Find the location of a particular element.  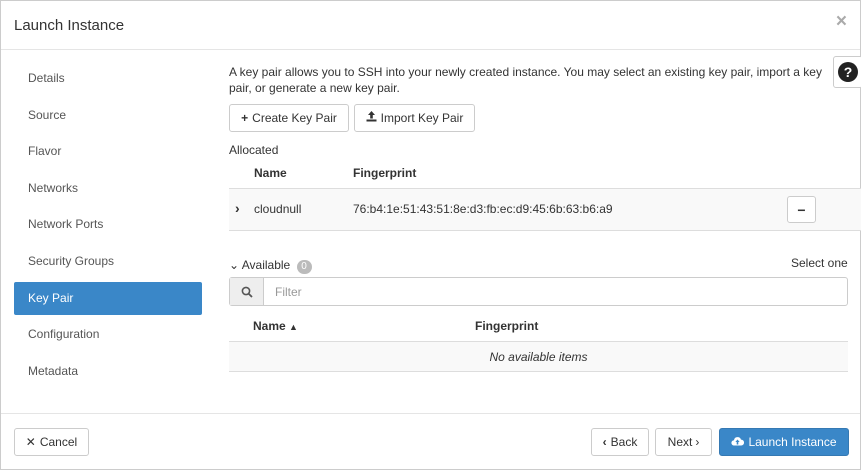

filter-group is located at coordinates (538, 291).